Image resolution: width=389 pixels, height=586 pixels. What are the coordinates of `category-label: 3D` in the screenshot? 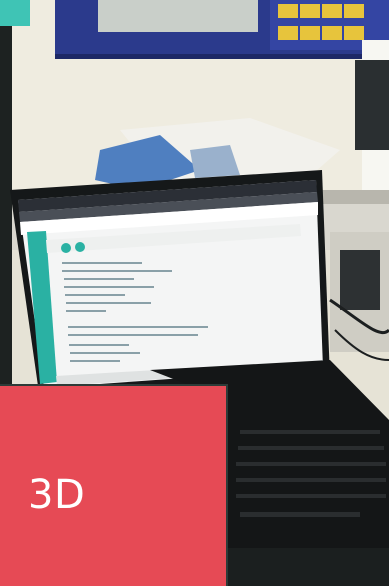 It's located at (57, 495).